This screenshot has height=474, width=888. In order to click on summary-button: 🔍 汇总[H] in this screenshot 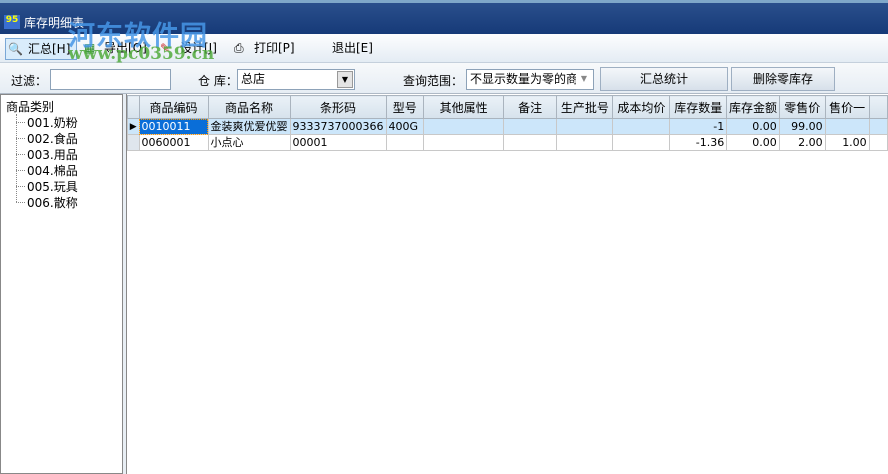, I will do `click(41, 49)`.